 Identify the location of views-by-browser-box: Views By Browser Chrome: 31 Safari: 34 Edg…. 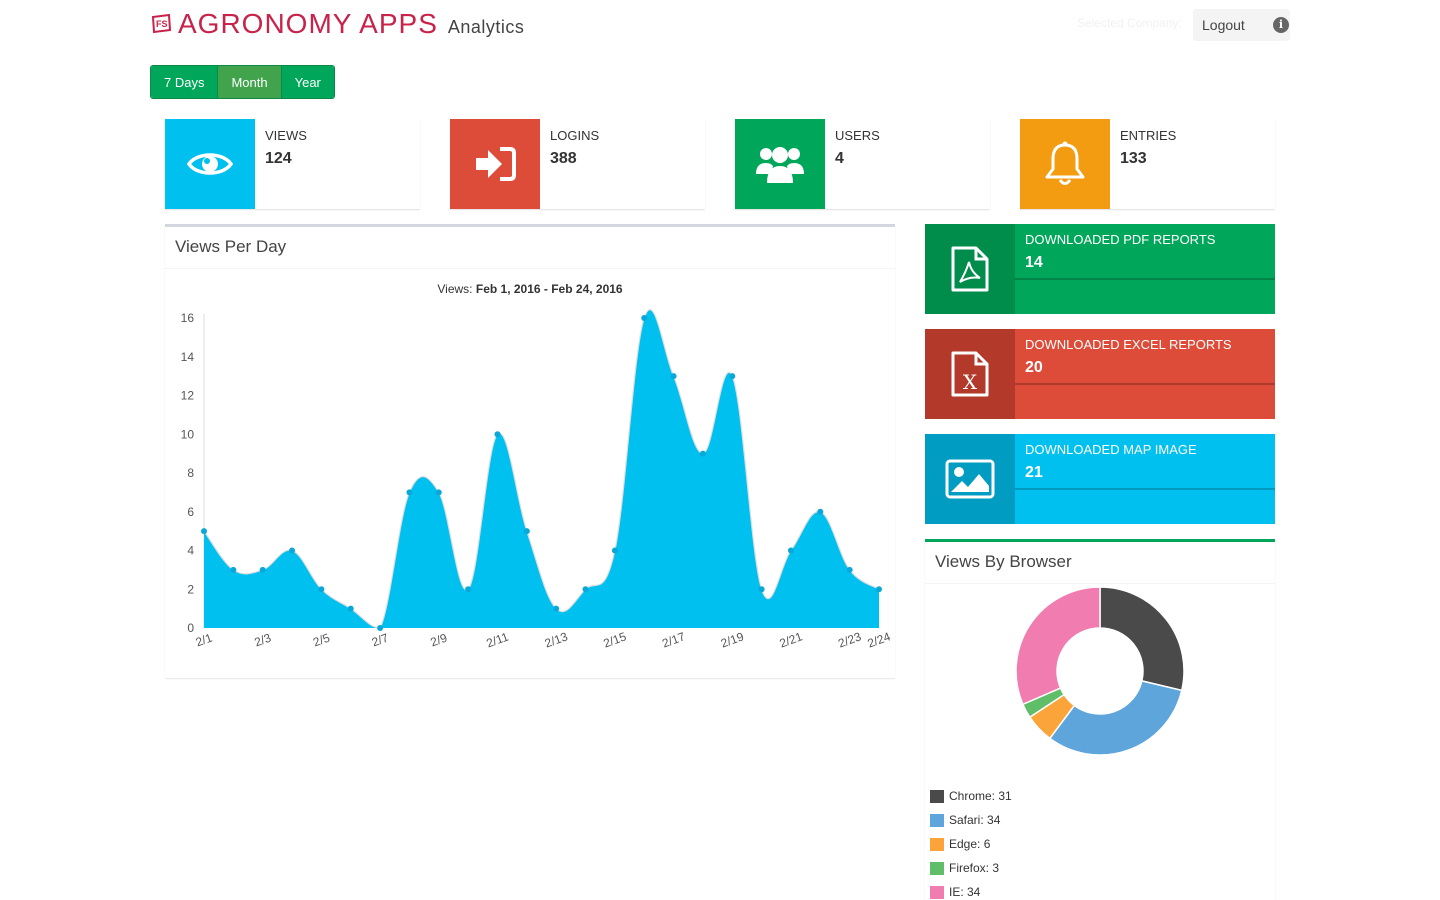
(1100, 719).